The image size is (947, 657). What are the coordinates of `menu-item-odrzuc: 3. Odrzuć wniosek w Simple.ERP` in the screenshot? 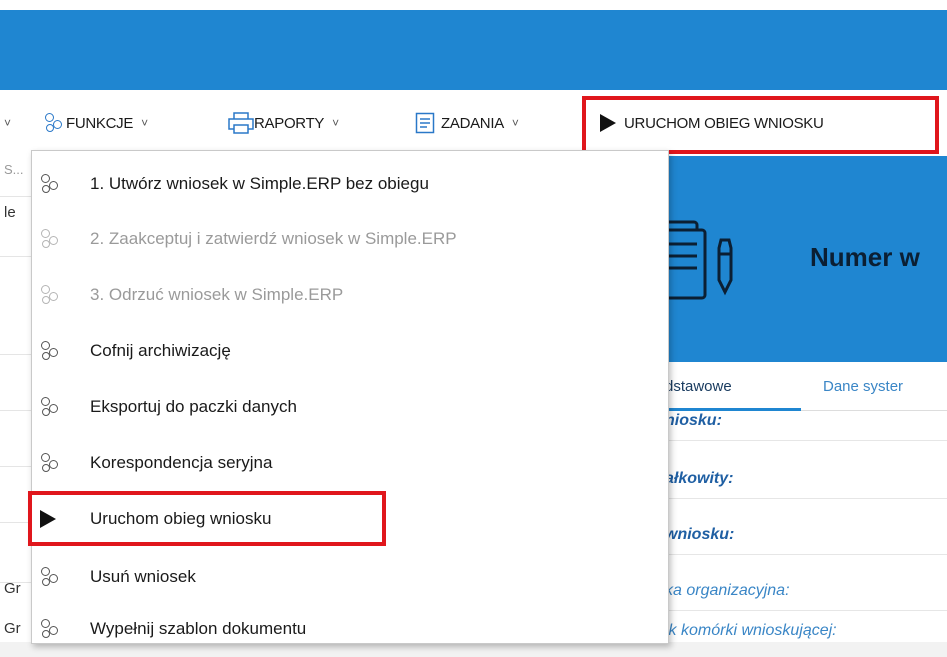 It's located at (350, 295).